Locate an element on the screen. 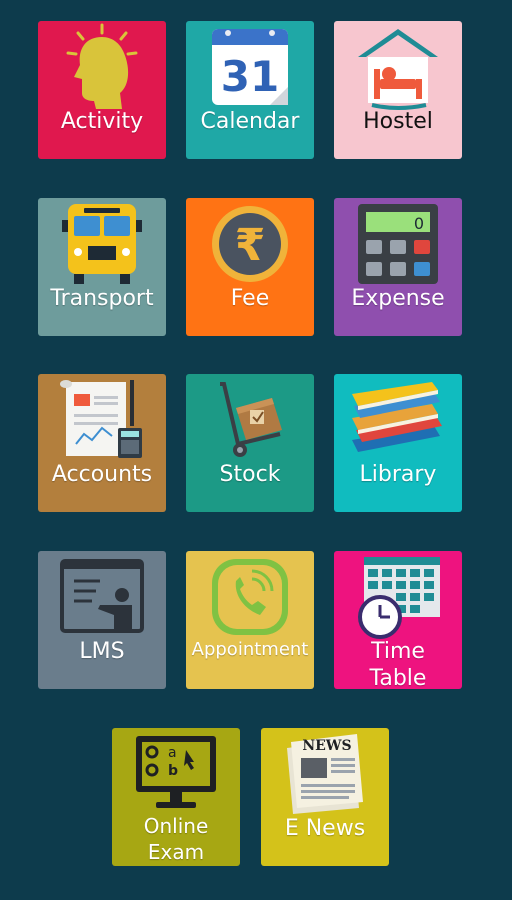 This screenshot has width=512, height=900. tile-library-label: Library is located at coordinates (398, 474).